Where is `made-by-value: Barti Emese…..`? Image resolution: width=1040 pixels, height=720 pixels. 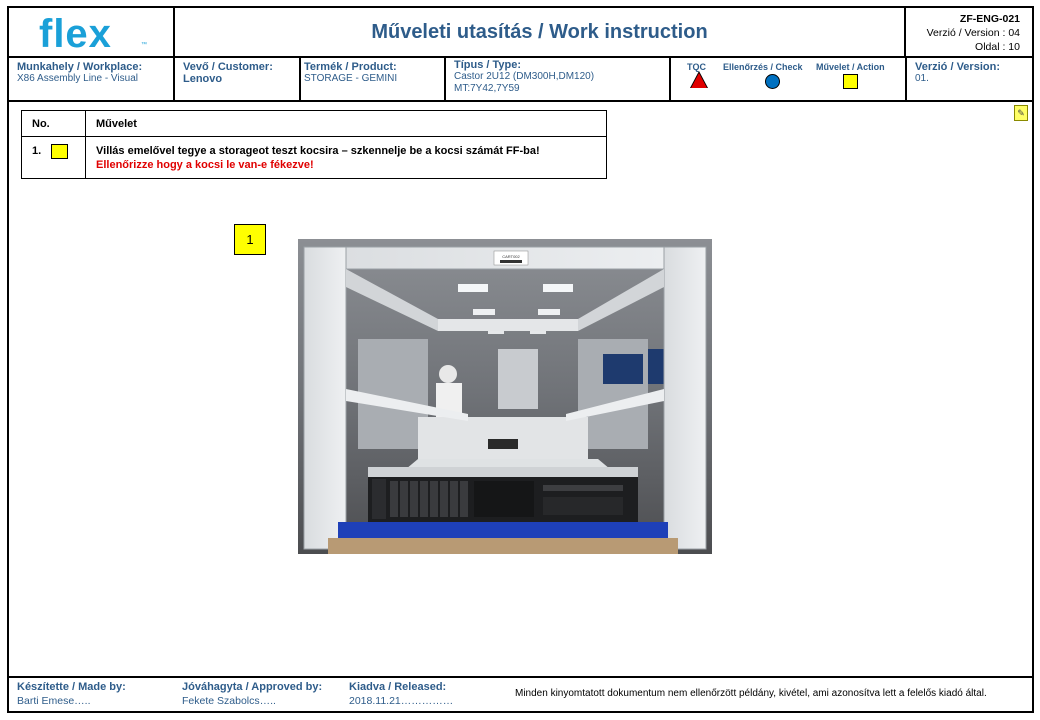
made-by-value: Barti Emese….. is located at coordinates (54, 701).